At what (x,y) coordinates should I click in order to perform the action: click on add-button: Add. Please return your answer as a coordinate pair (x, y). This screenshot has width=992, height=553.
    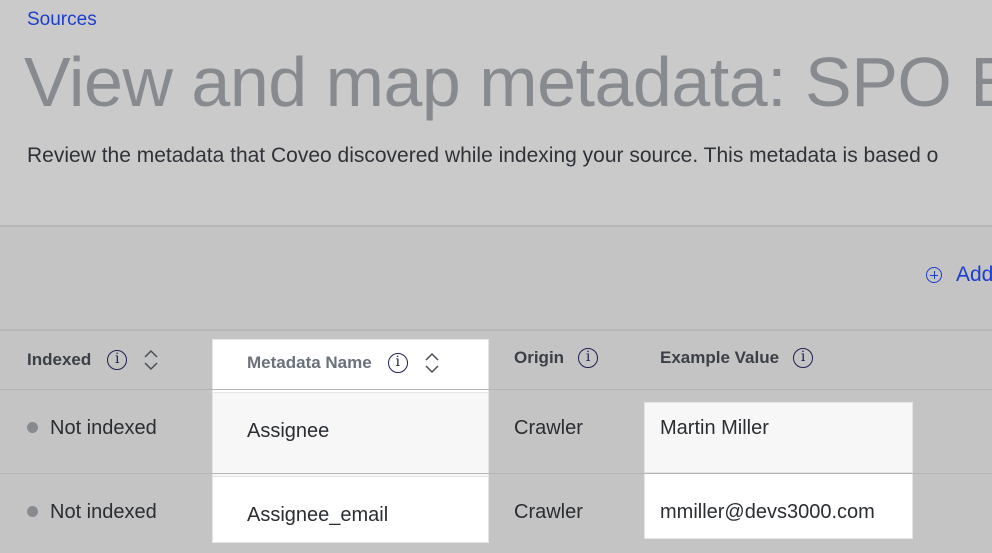
    Looking at the image, I should click on (959, 275).